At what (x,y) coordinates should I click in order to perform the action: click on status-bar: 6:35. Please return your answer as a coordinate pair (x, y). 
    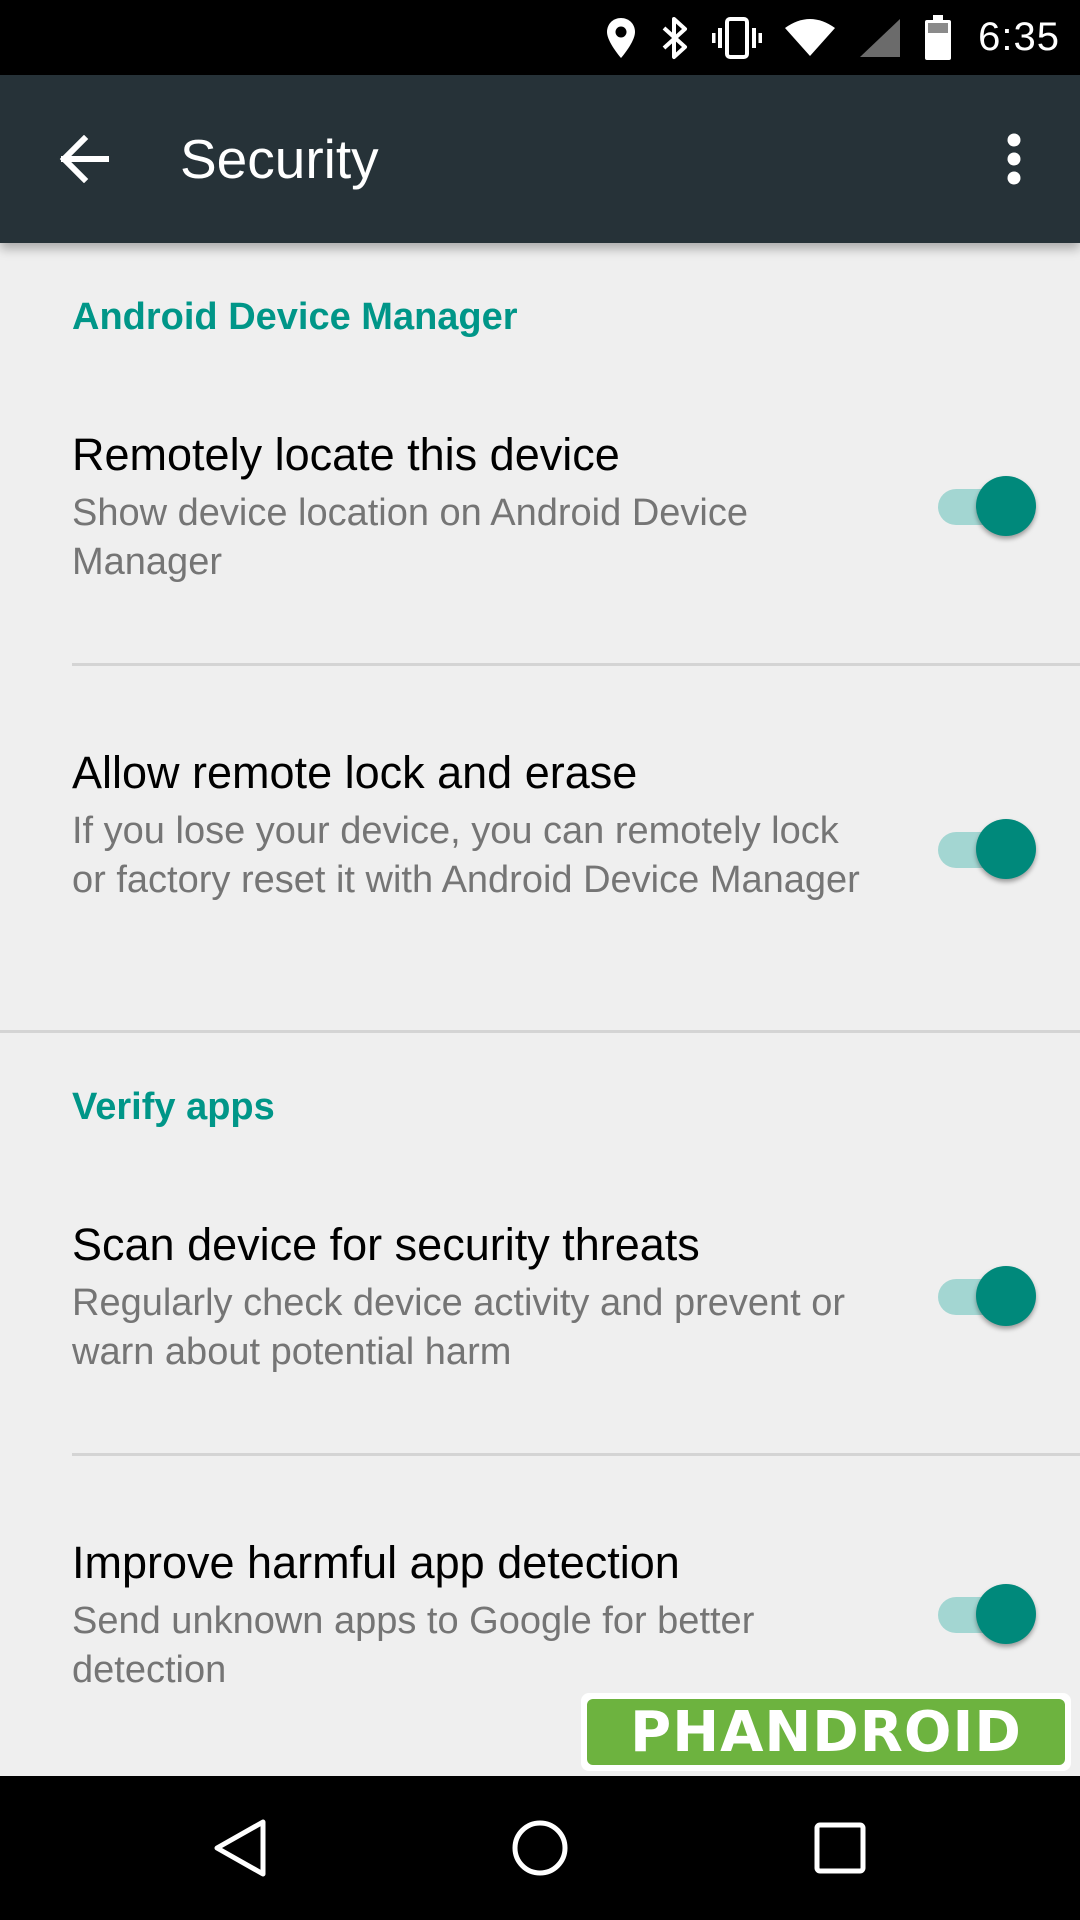
    Looking at the image, I should click on (540, 37).